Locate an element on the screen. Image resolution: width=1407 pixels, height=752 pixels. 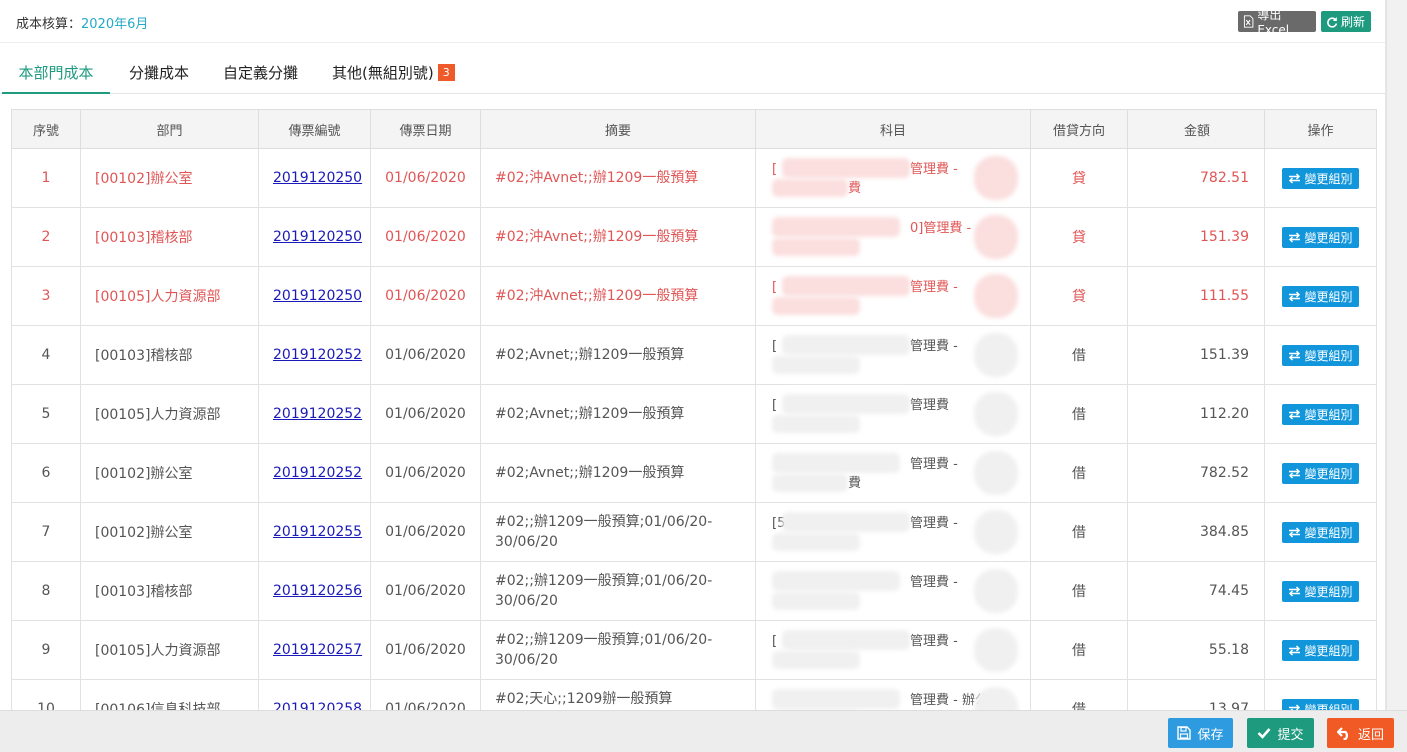
save-label: 保存 is located at coordinates (1210, 735).